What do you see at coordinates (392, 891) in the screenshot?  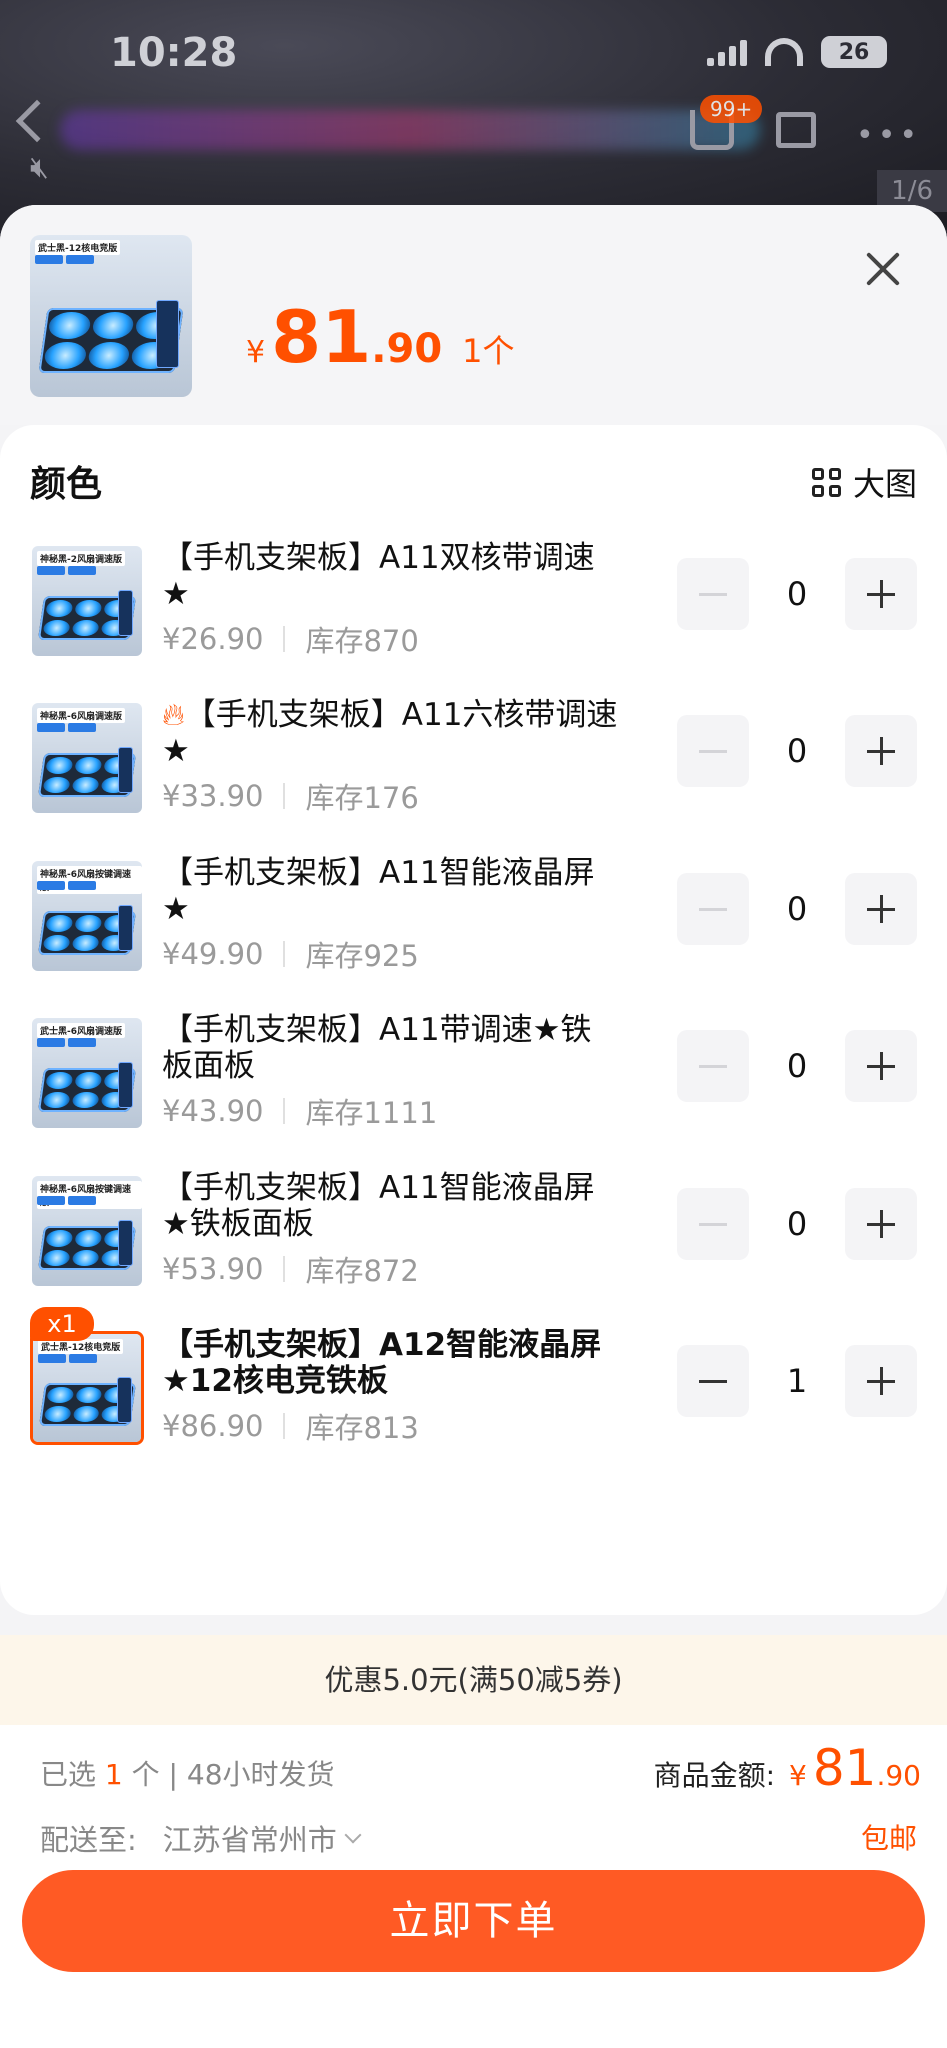 I see `sku-name: 【手机支架板】A11智能液晶屏★` at bounding box center [392, 891].